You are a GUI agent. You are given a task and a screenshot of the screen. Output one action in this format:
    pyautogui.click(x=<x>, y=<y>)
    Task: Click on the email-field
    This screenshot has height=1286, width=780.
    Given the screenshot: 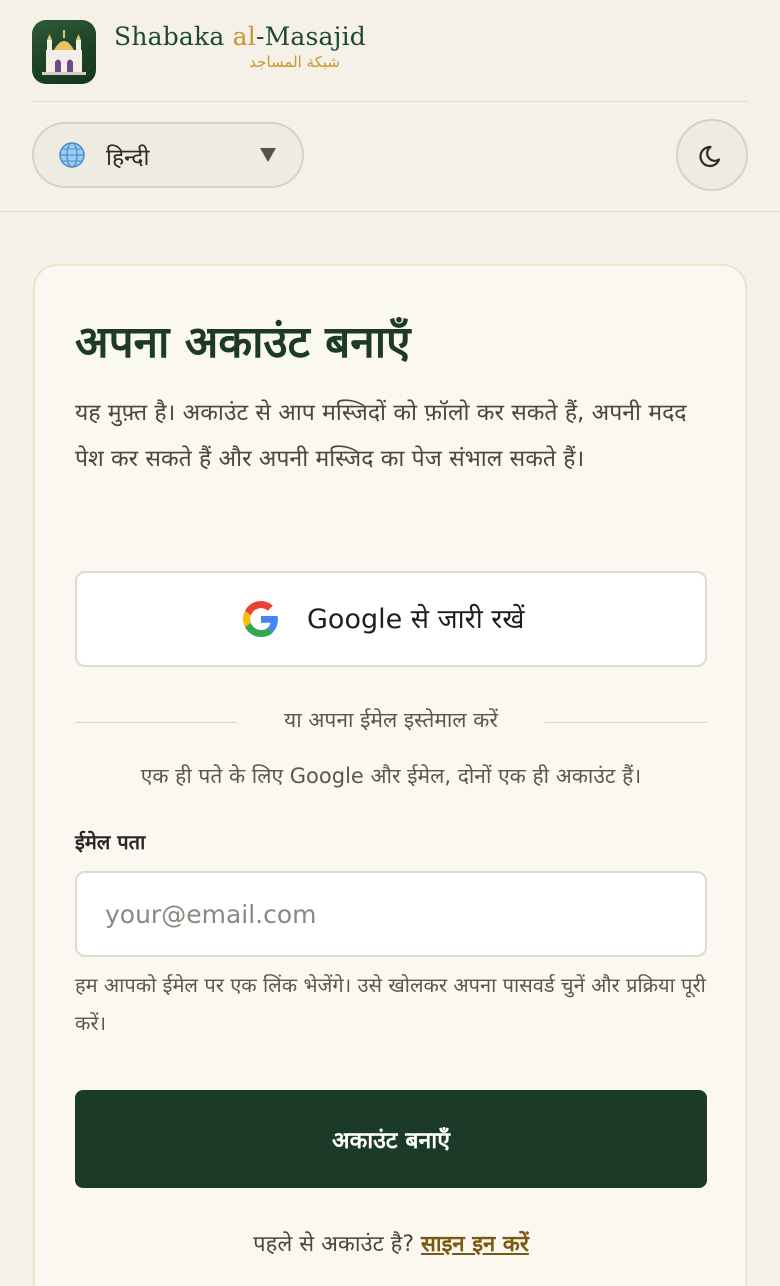 What is the action you would take?
    pyautogui.click(x=391, y=914)
    